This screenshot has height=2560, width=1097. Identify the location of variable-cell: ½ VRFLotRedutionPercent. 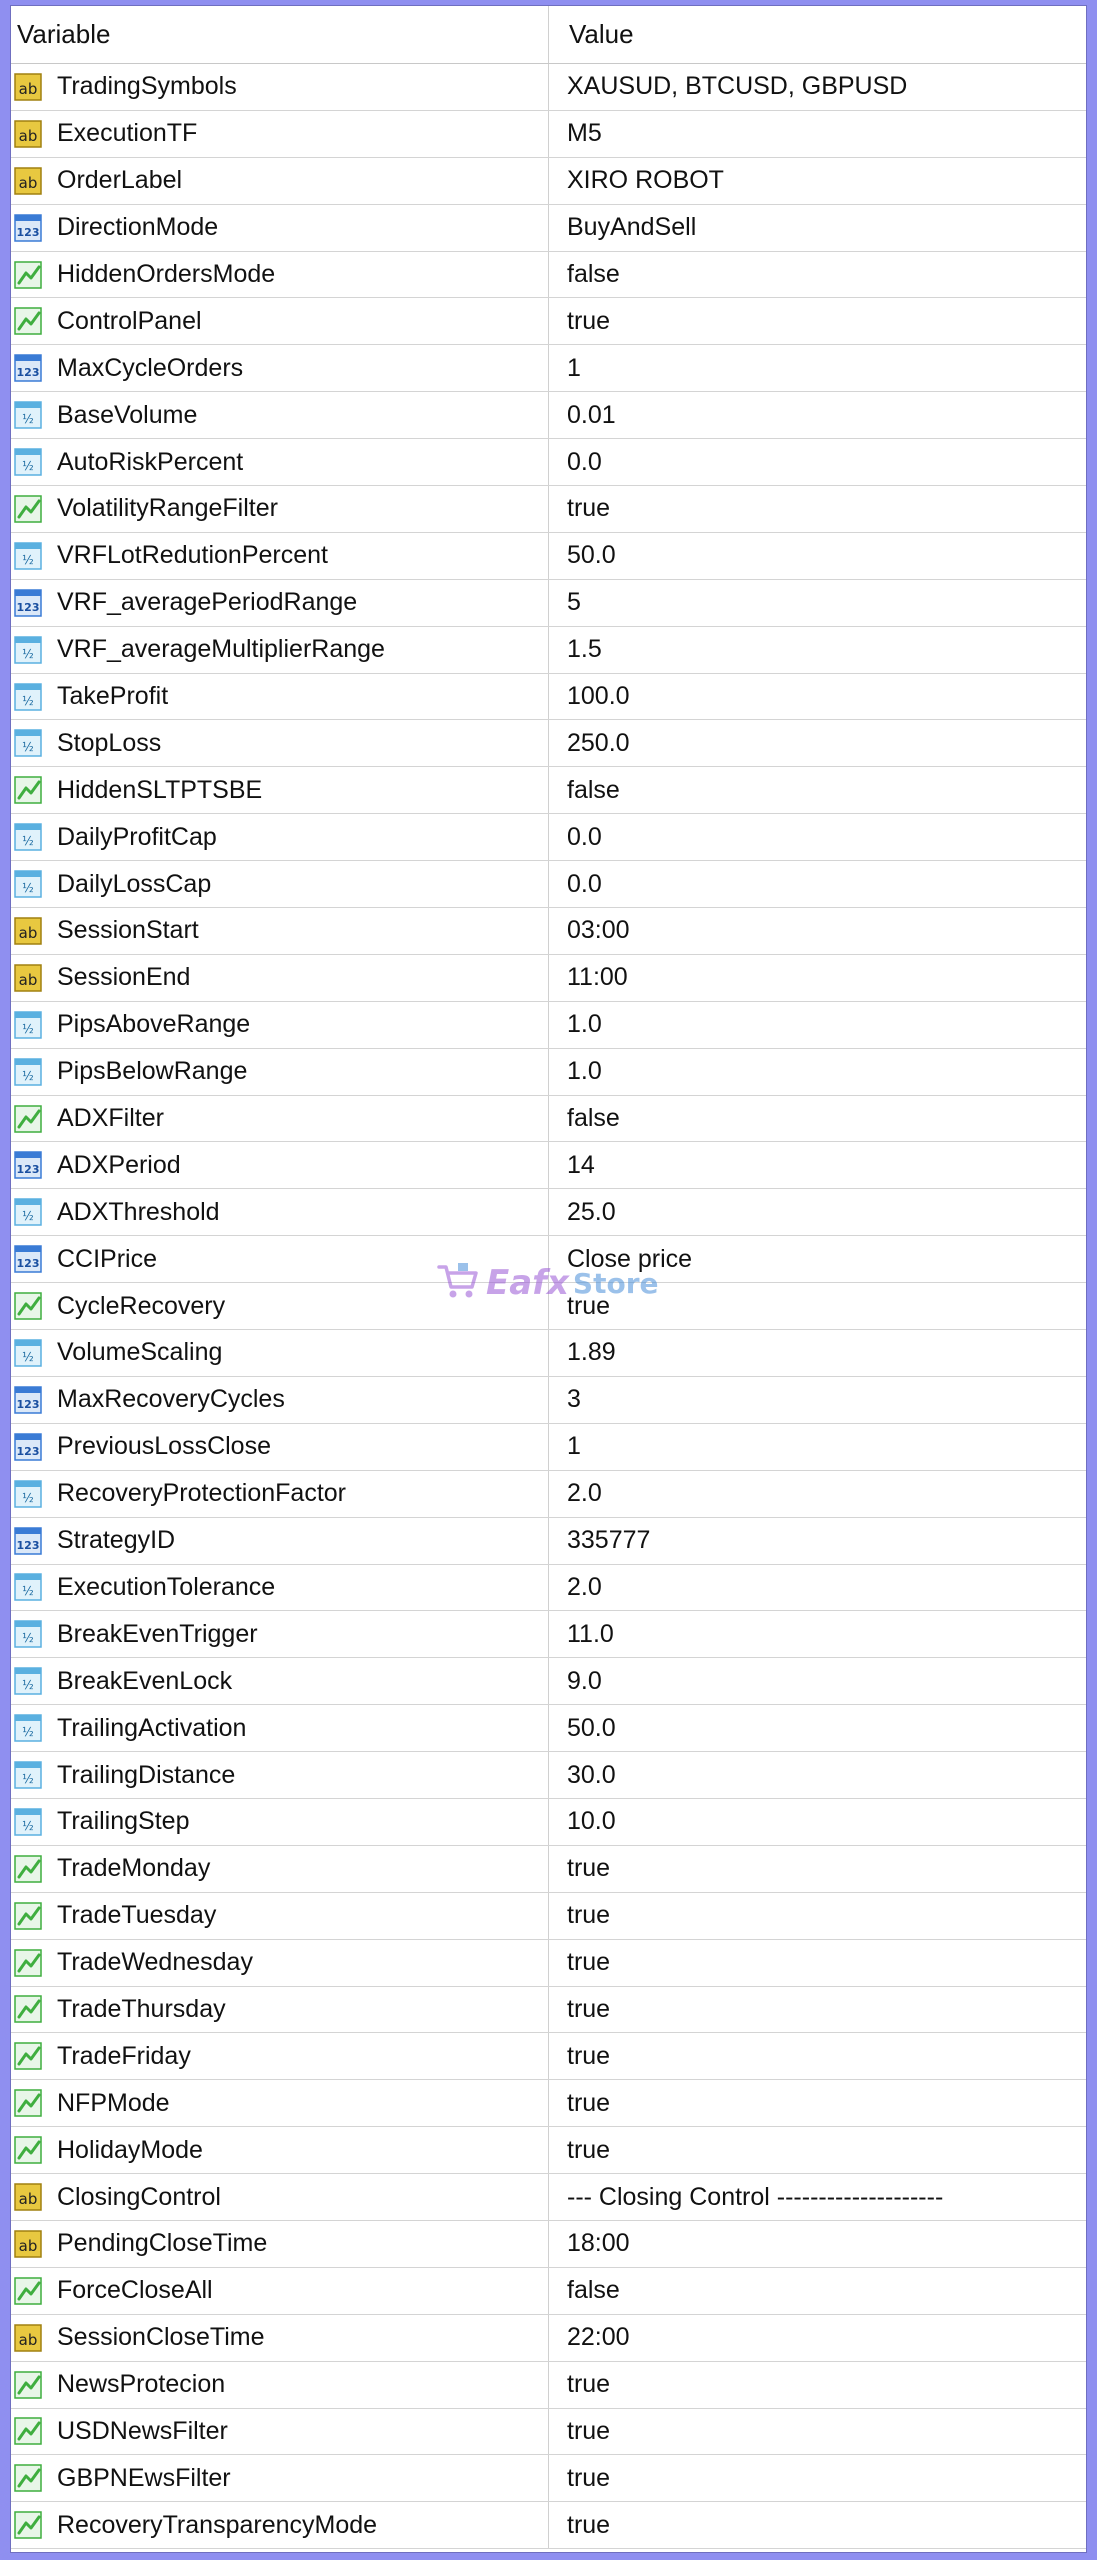
(280, 555).